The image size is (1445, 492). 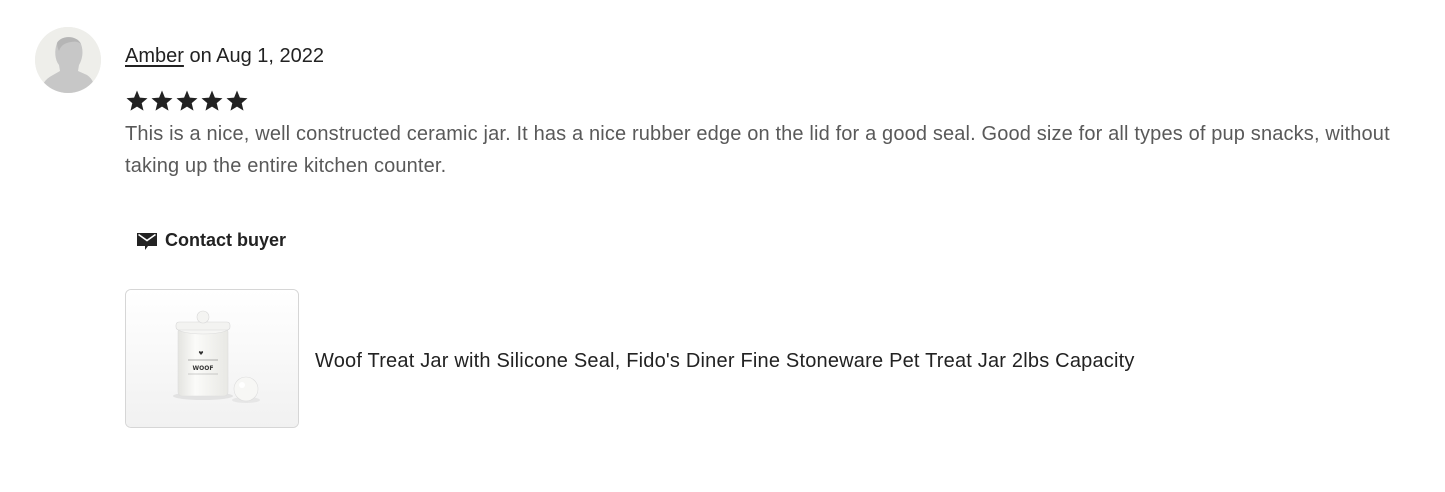 I want to click on envelope-icon, so click(x=147, y=241).